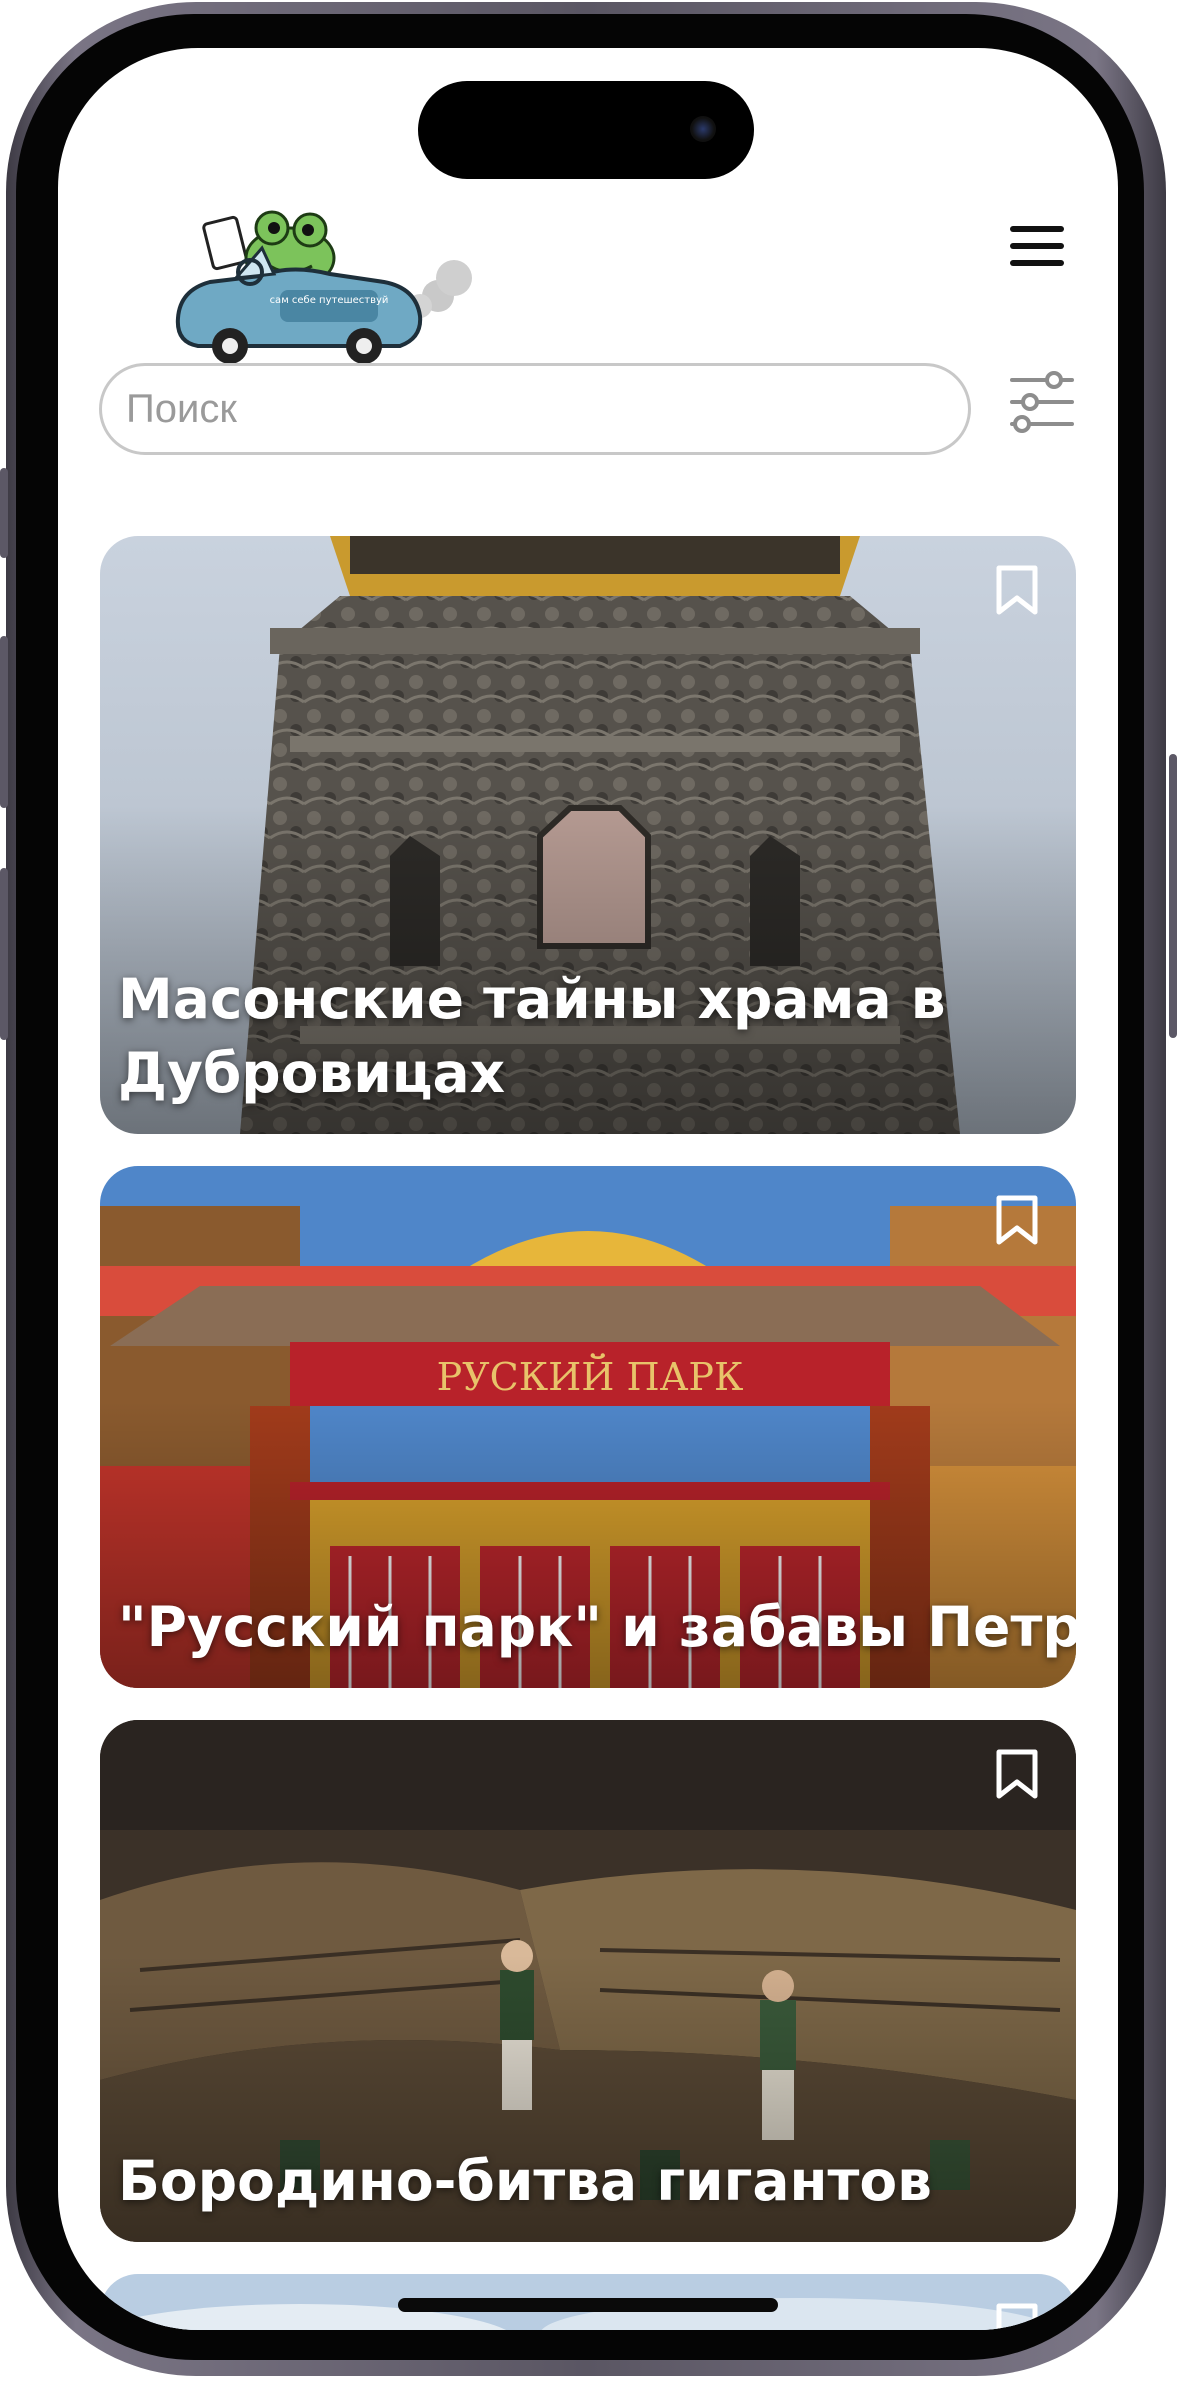 The image size is (1177, 2382). What do you see at coordinates (4, 513) in the screenshot?
I see `silent-switch` at bounding box center [4, 513].